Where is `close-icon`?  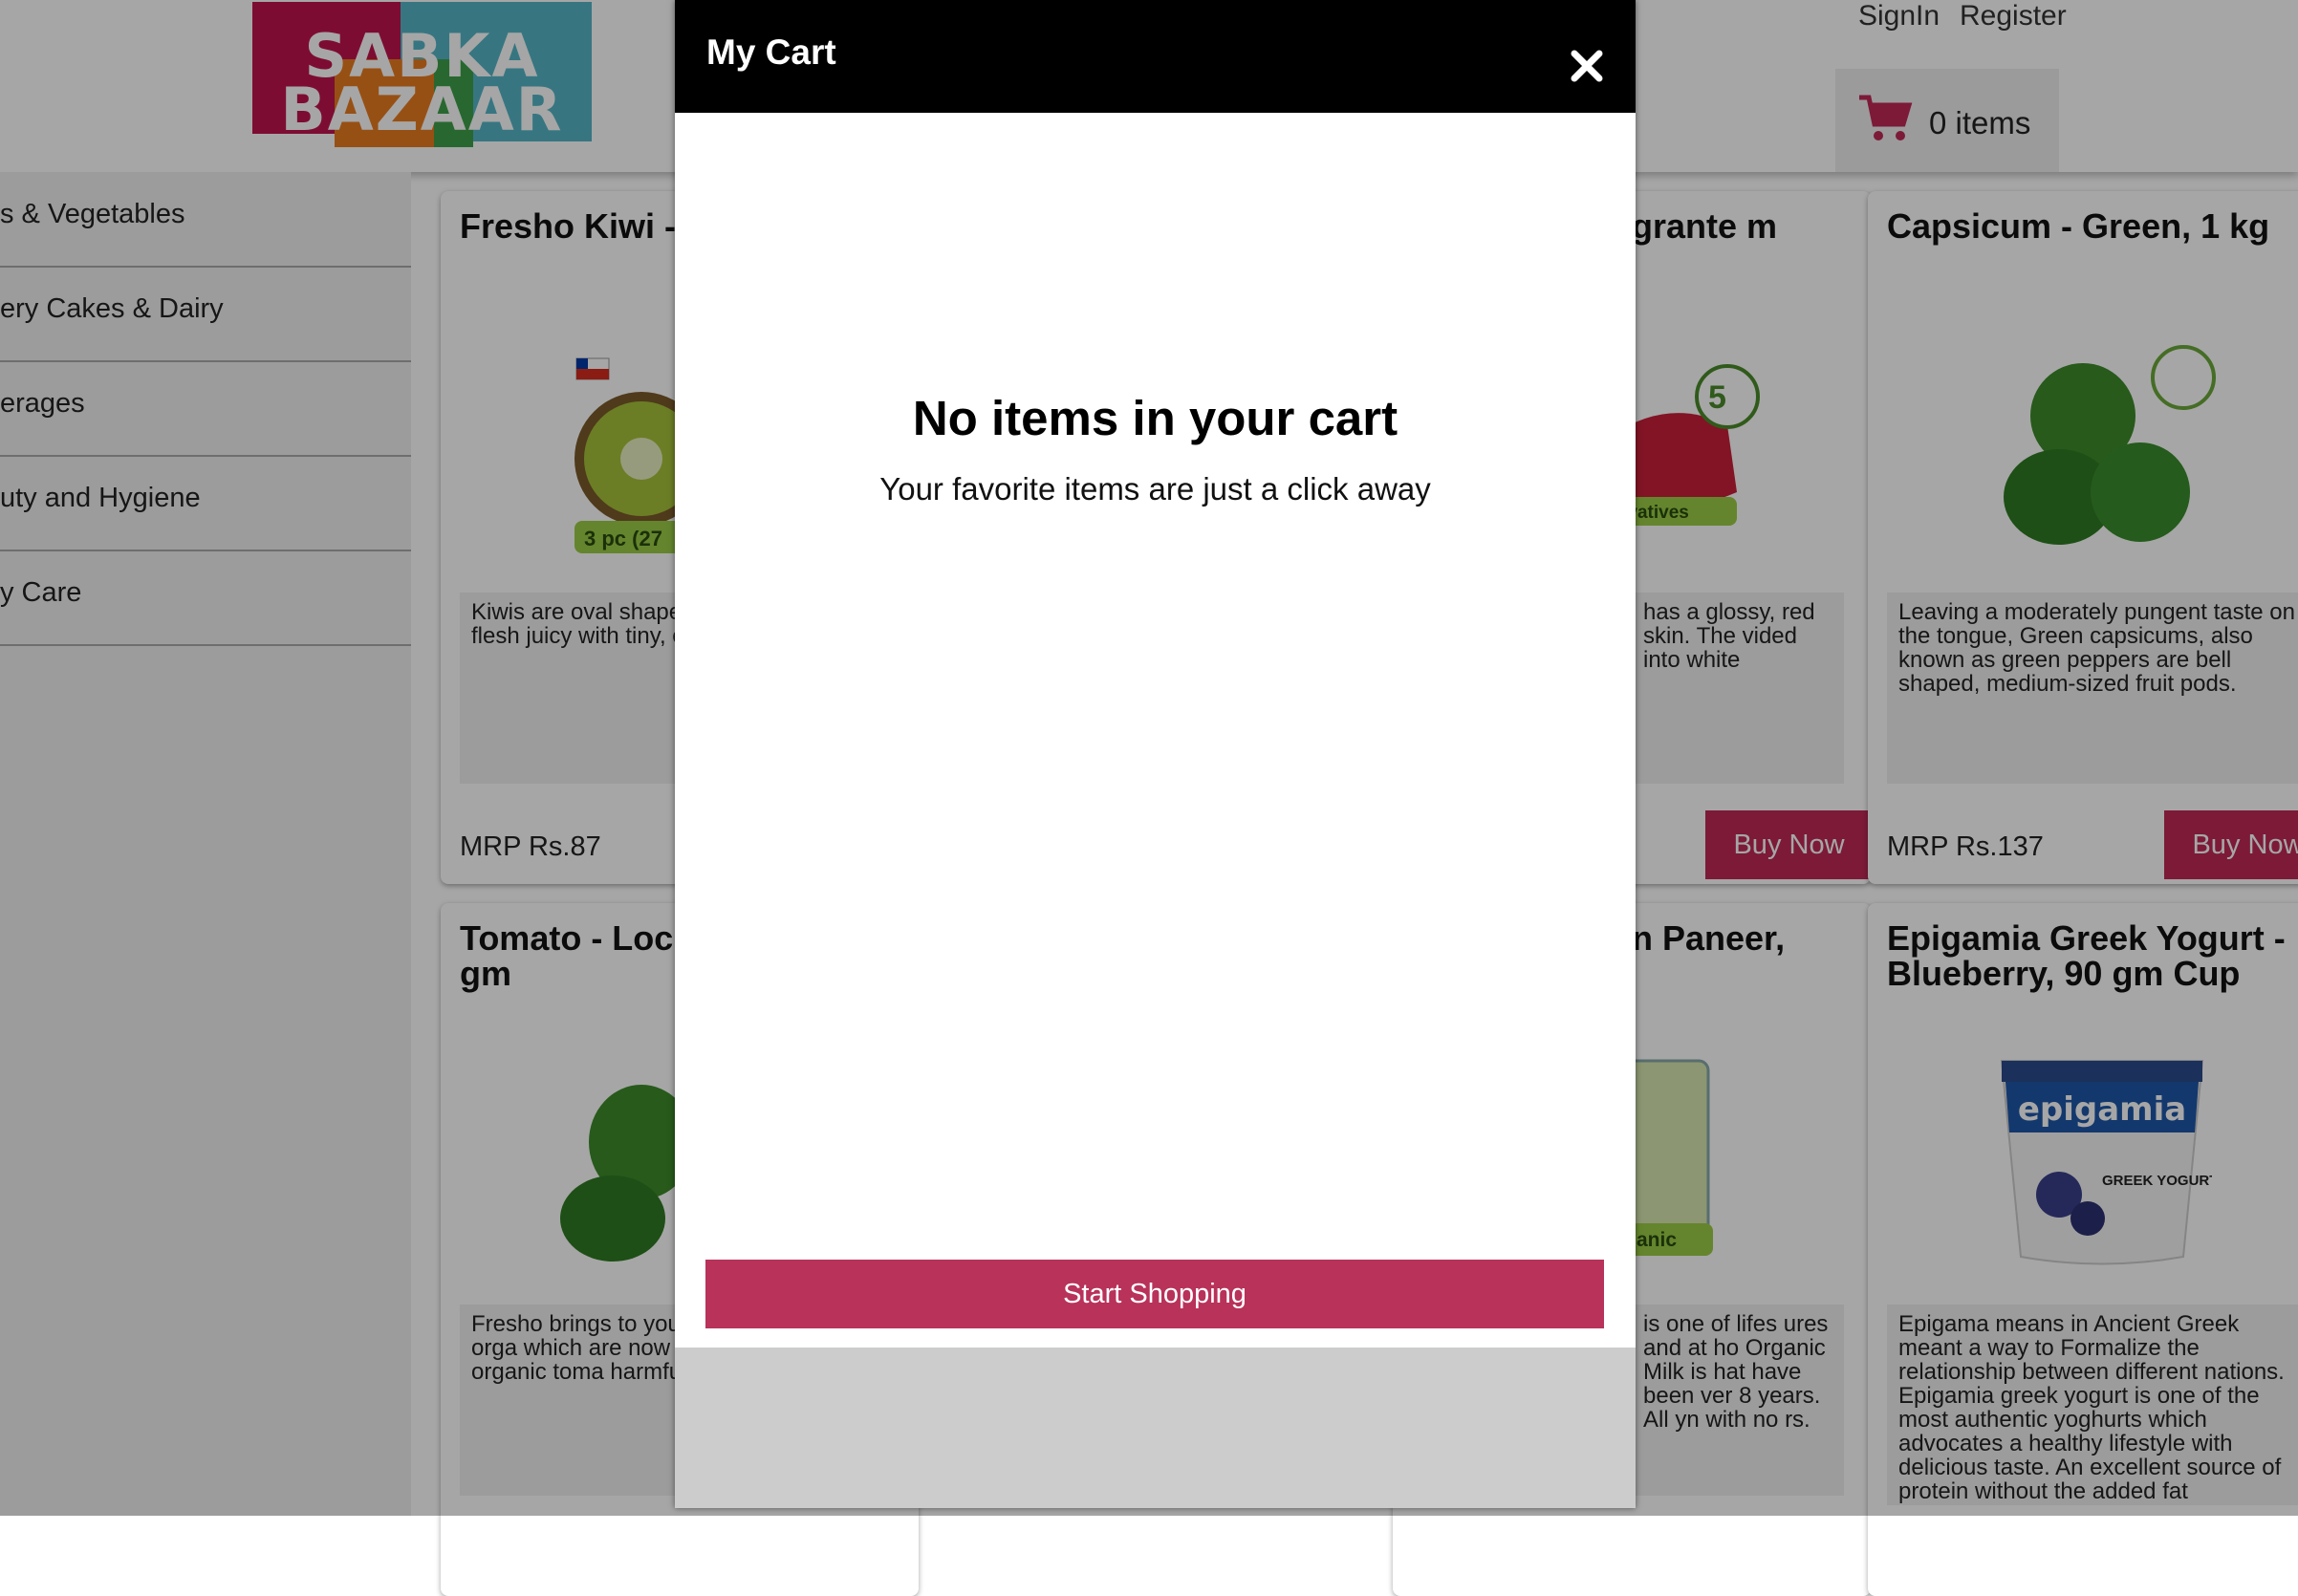 close-icon is located at coordinates (1587, 66).